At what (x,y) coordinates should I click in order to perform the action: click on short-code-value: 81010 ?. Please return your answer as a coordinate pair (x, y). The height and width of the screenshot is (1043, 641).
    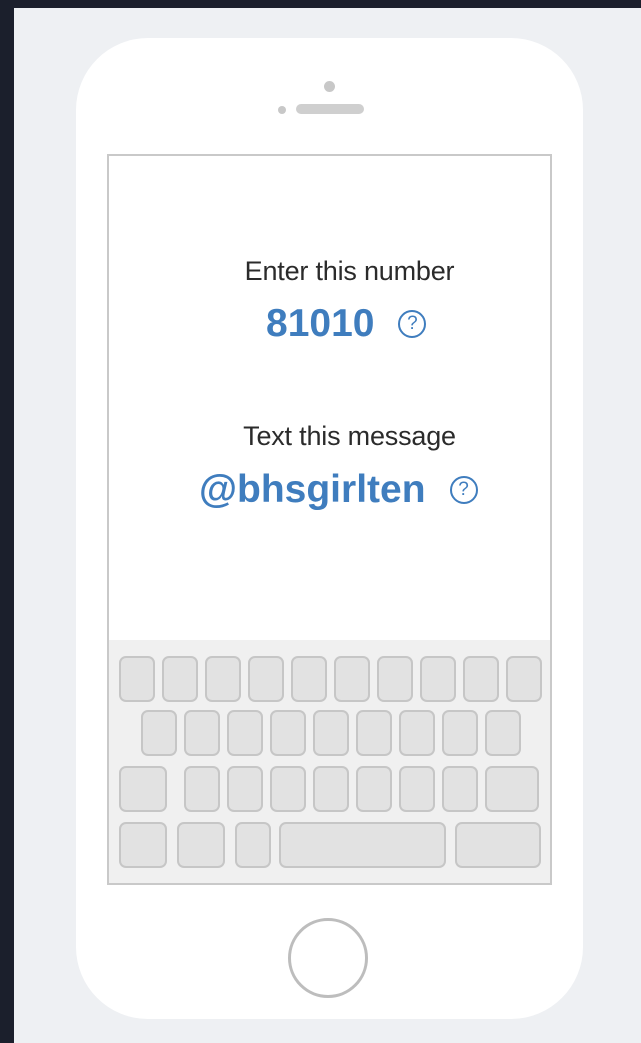
    Looking at the image, I should click on (346, 324).